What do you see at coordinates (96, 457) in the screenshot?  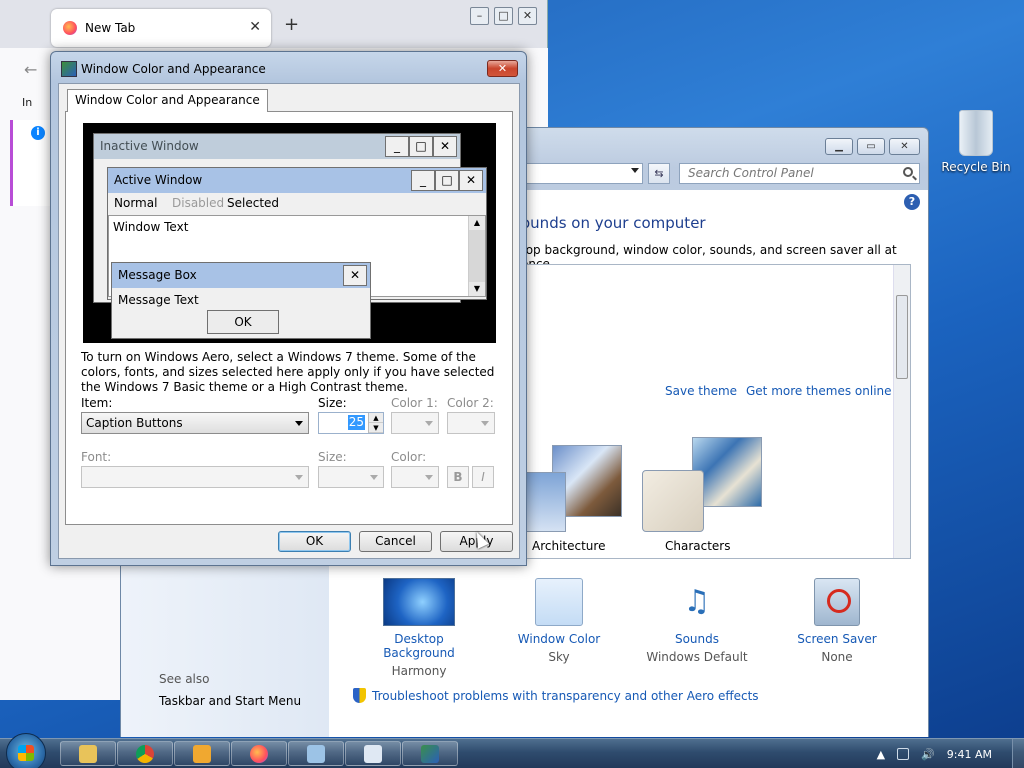 I see `font-label: Font:` at bounding box center [96, 457].